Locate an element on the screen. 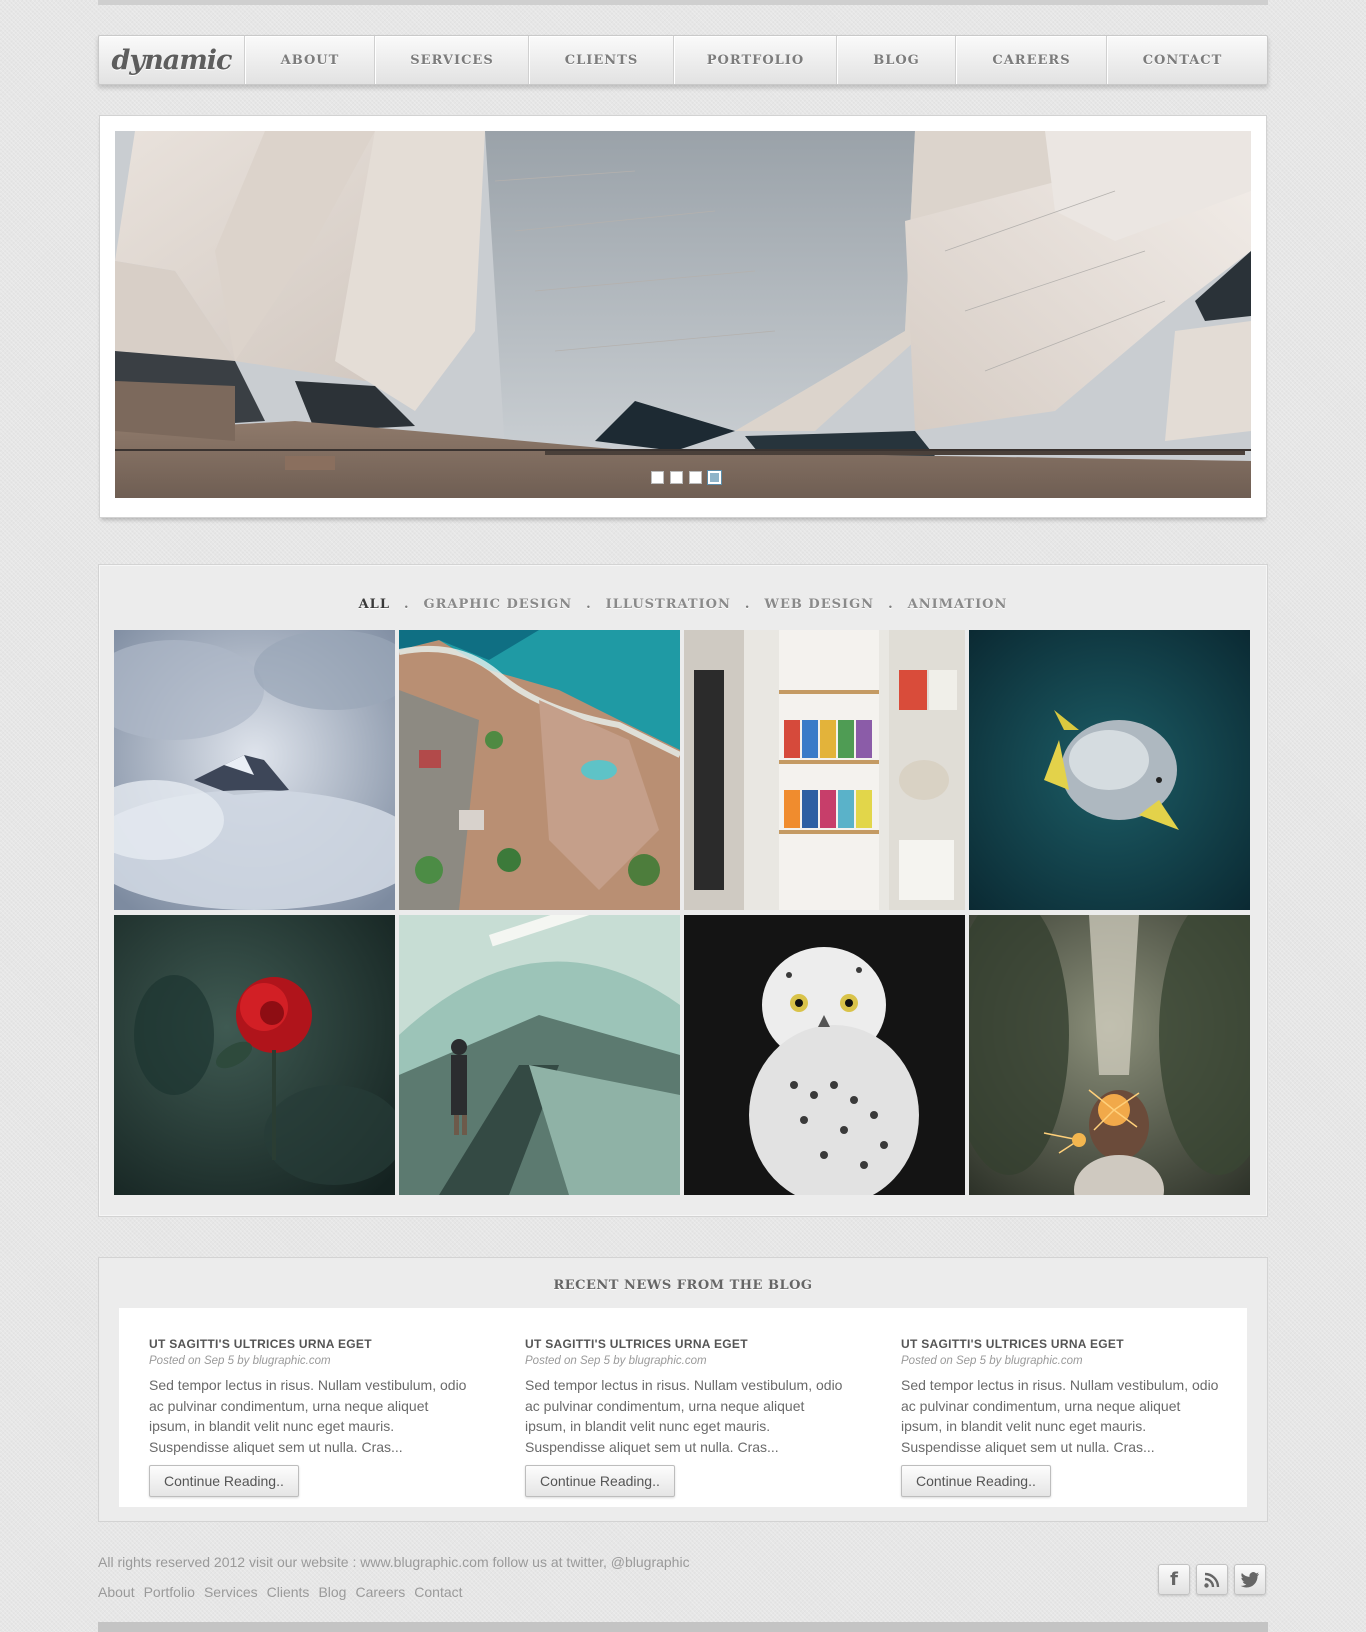  nav-item-about: ABOUT is located at coordinates (310, 60).